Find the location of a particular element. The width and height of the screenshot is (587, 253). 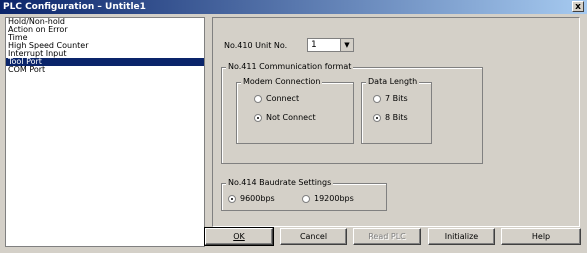

radio-19200bps: 19200bps is located at coordinates (328, 198).